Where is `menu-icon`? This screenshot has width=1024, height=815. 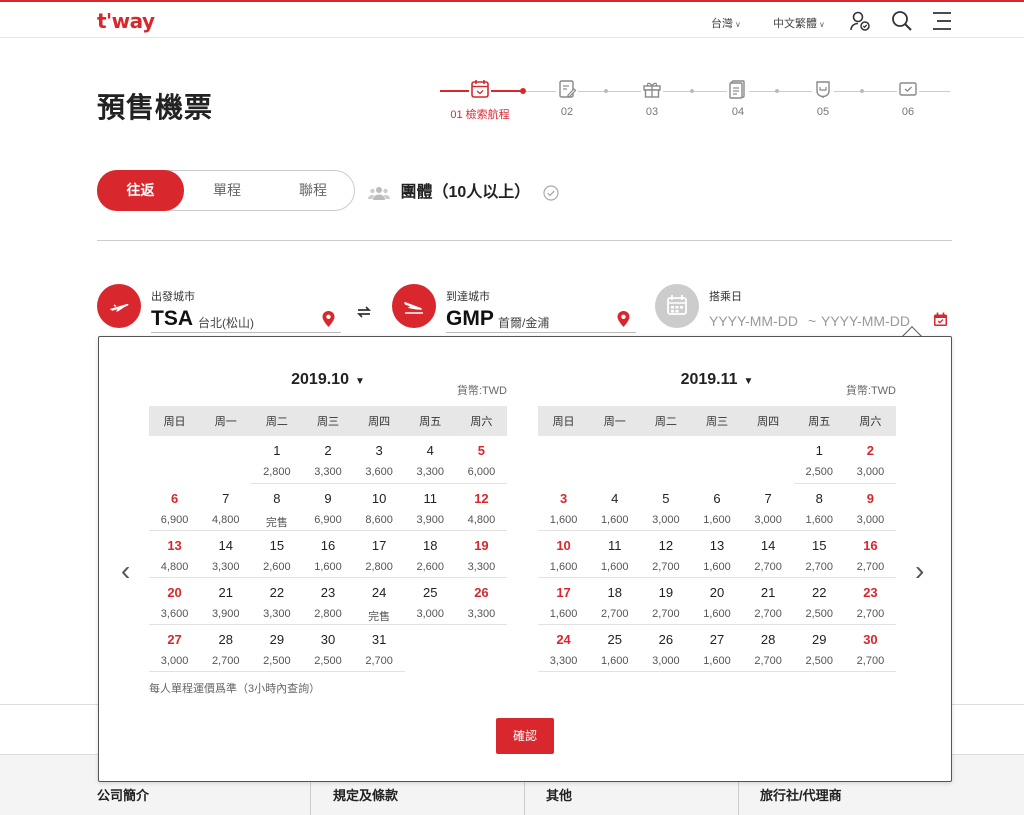
menu-icon is located at coordinates (942, 21).